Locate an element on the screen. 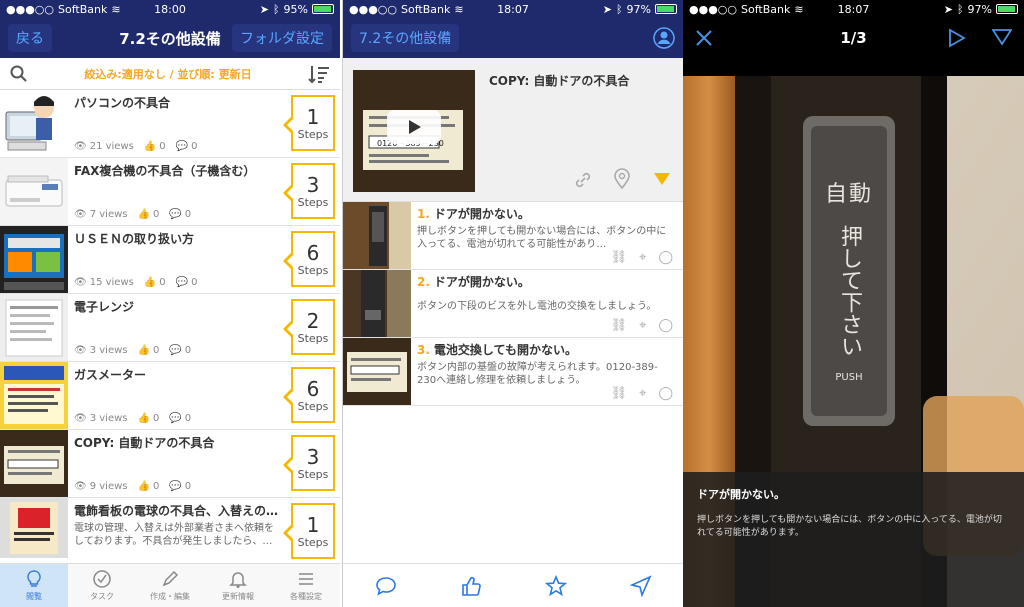 This screenshot has height=607, width=1024. item-title: COPY: 自動ドアの不具合 is located at coordinates (144, 443).